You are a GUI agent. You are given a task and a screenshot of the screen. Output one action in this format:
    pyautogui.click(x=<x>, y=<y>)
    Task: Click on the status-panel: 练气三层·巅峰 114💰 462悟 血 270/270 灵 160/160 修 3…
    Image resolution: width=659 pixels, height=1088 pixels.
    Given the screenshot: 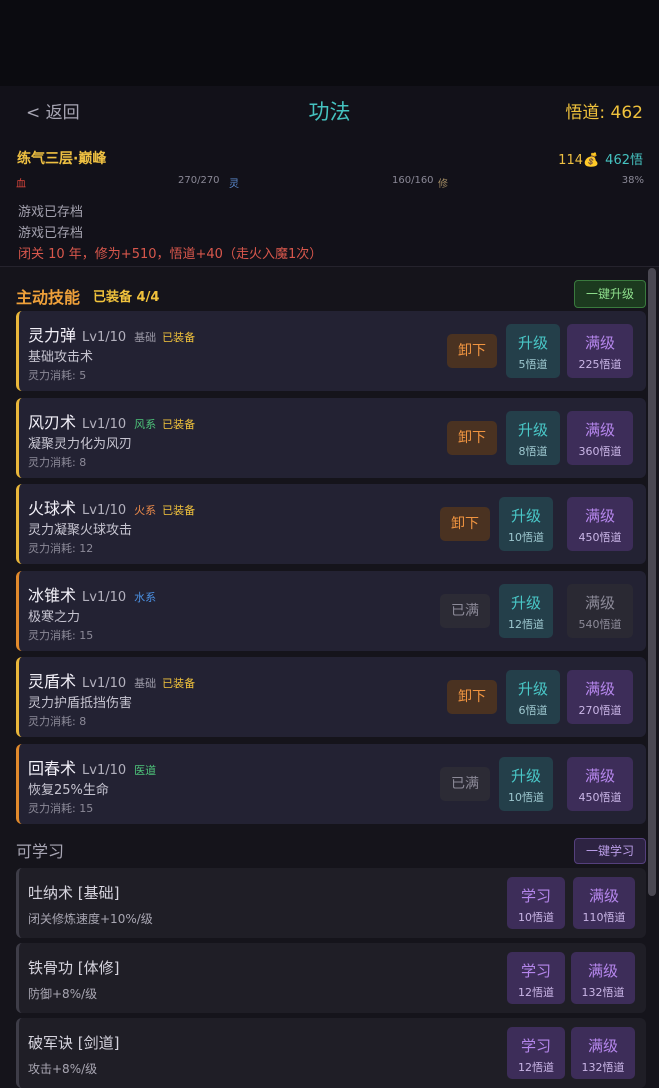 What is the action you would take?
    pyautogui.click(x=329, y=200)
    